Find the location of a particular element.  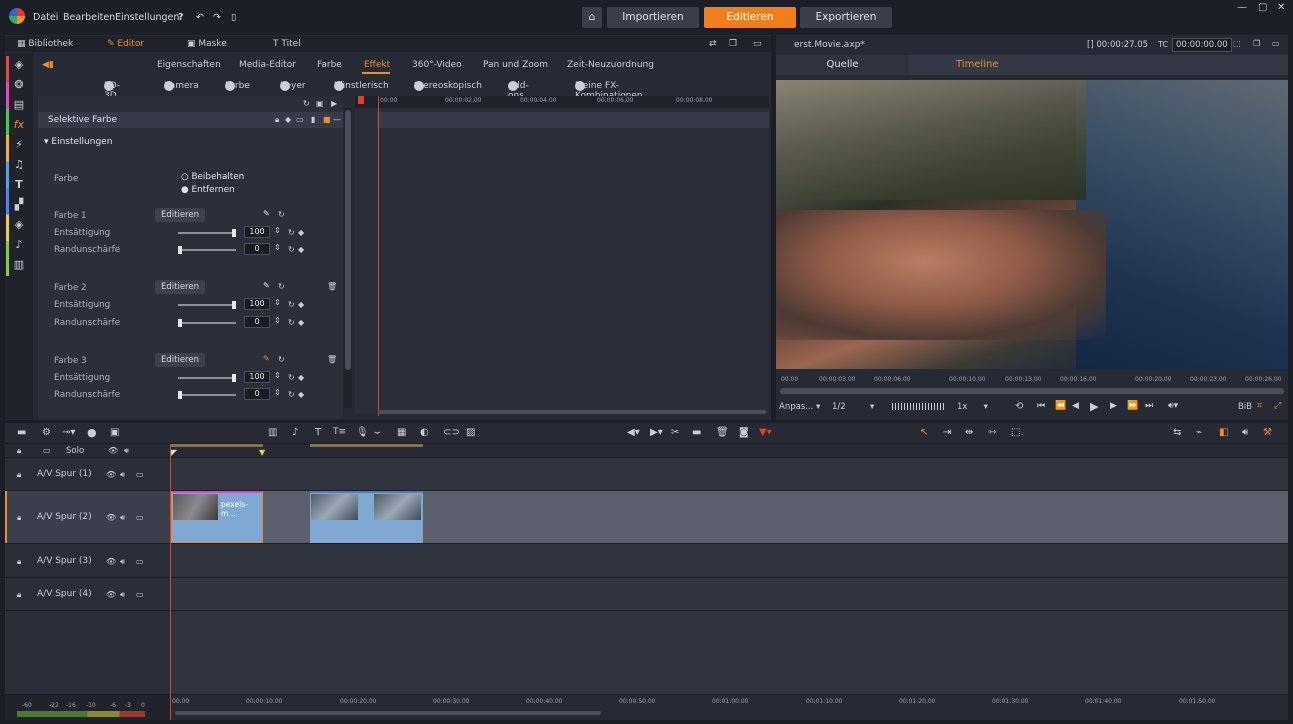

collapse-icon: — is located at coordinates (337, 119).